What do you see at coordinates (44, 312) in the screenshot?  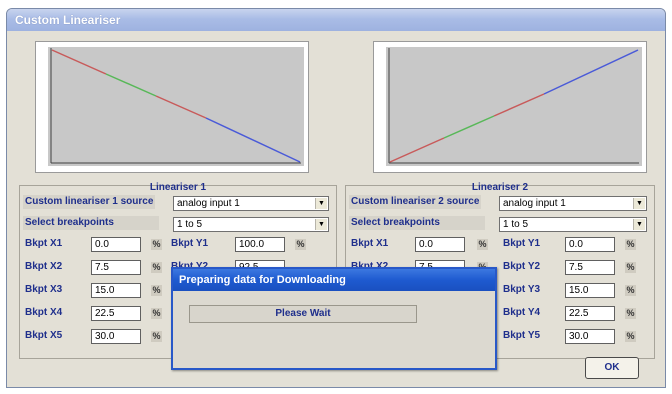 I see `l1-bkpt-x4-label: Bkpt X4` at bounding box center [44, 312].